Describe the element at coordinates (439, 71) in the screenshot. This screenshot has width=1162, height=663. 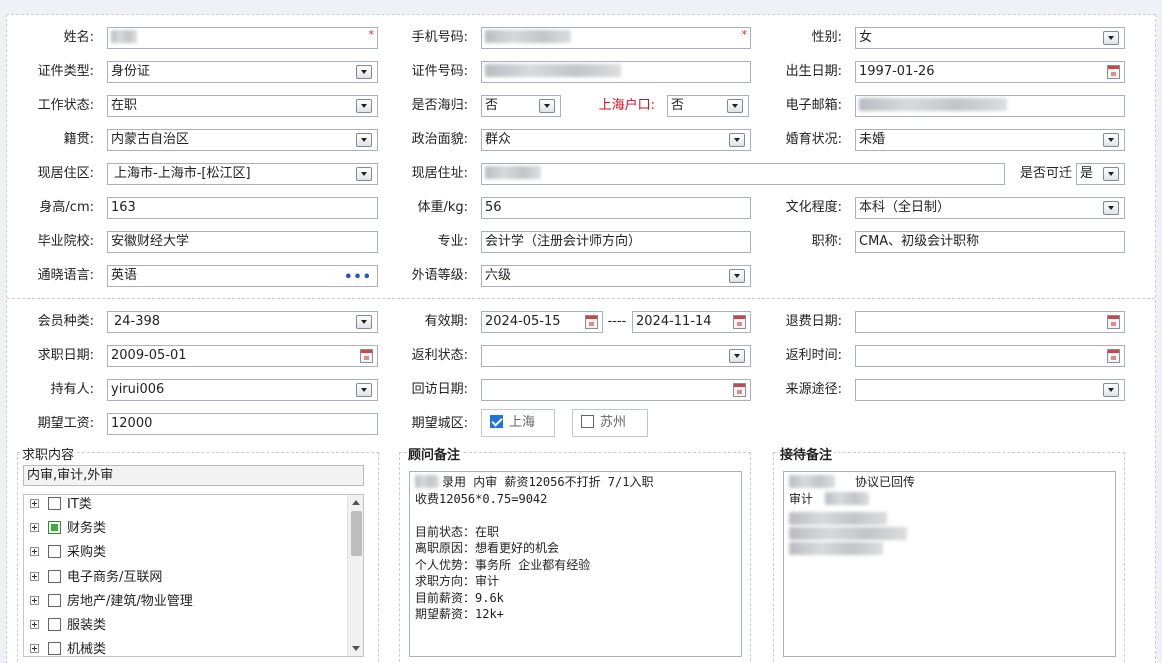
I see `idno-label: 证件号码:` at that location.